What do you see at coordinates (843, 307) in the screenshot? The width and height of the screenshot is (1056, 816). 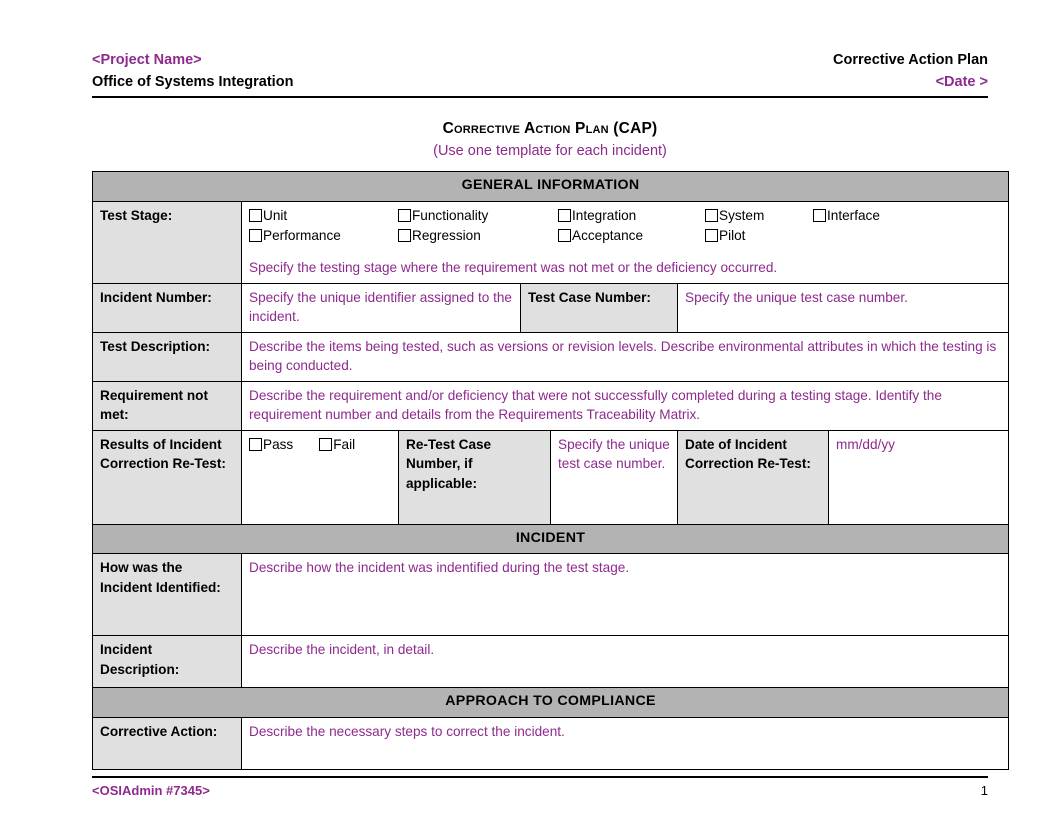 I see `test-case-number-value: Specify the unique test case number.` at bounding box center [843, 307].